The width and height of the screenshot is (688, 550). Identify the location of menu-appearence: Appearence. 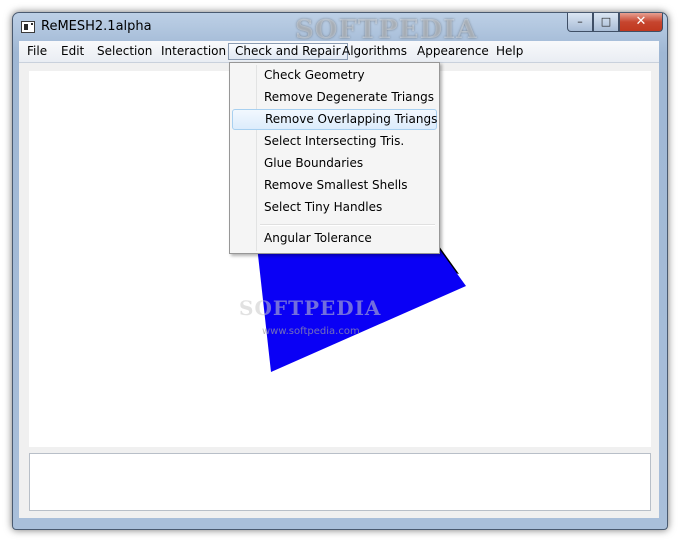
(453, 51).